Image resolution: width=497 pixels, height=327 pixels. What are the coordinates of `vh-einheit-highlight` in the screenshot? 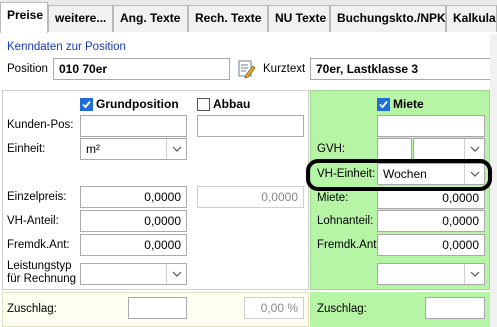 It's located at (399, 175).